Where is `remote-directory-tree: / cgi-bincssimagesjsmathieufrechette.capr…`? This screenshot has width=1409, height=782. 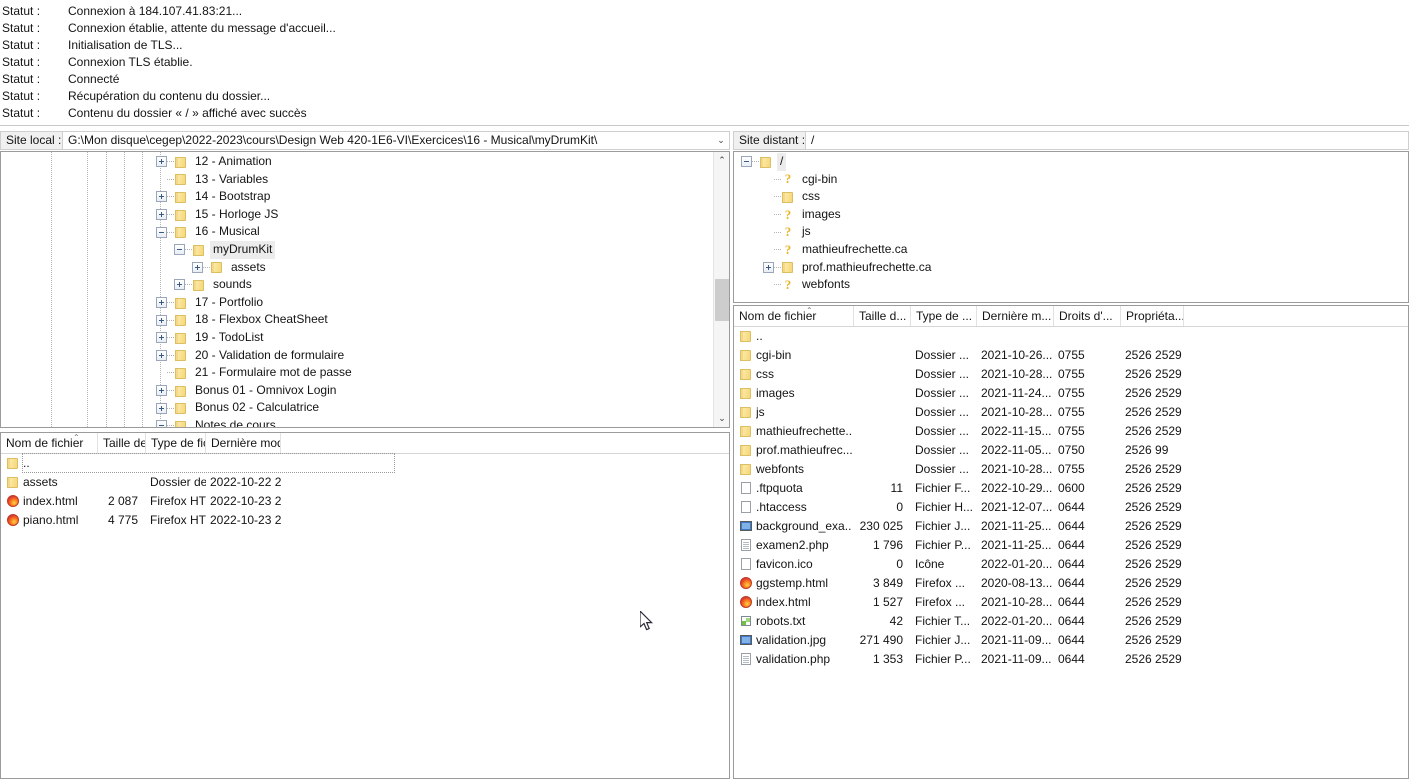
remote-directory-tree: / cgi-bincssimagesjsmathieufrechette.capr… is located at coordinates (1071, 227).